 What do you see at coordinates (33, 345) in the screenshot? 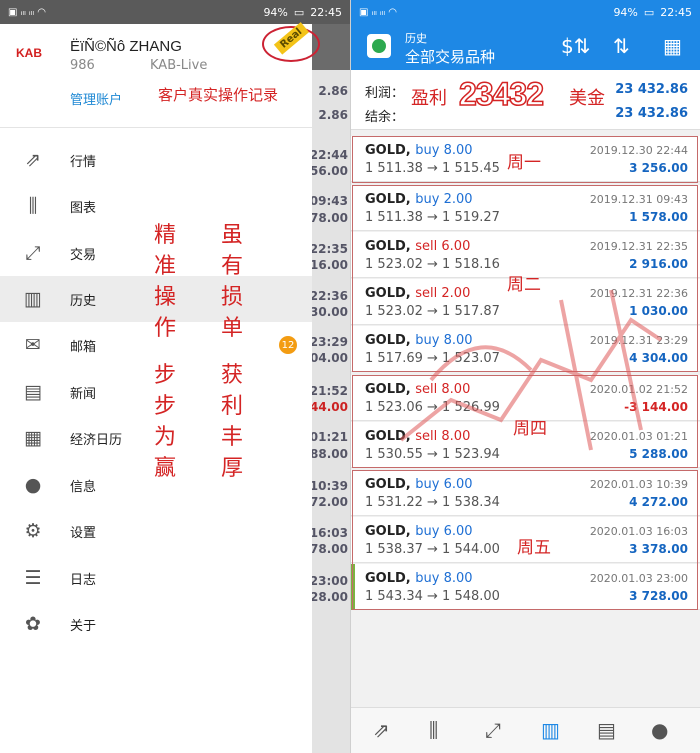
I see `mail-icon: ✉` at bounding box center [33, 345].